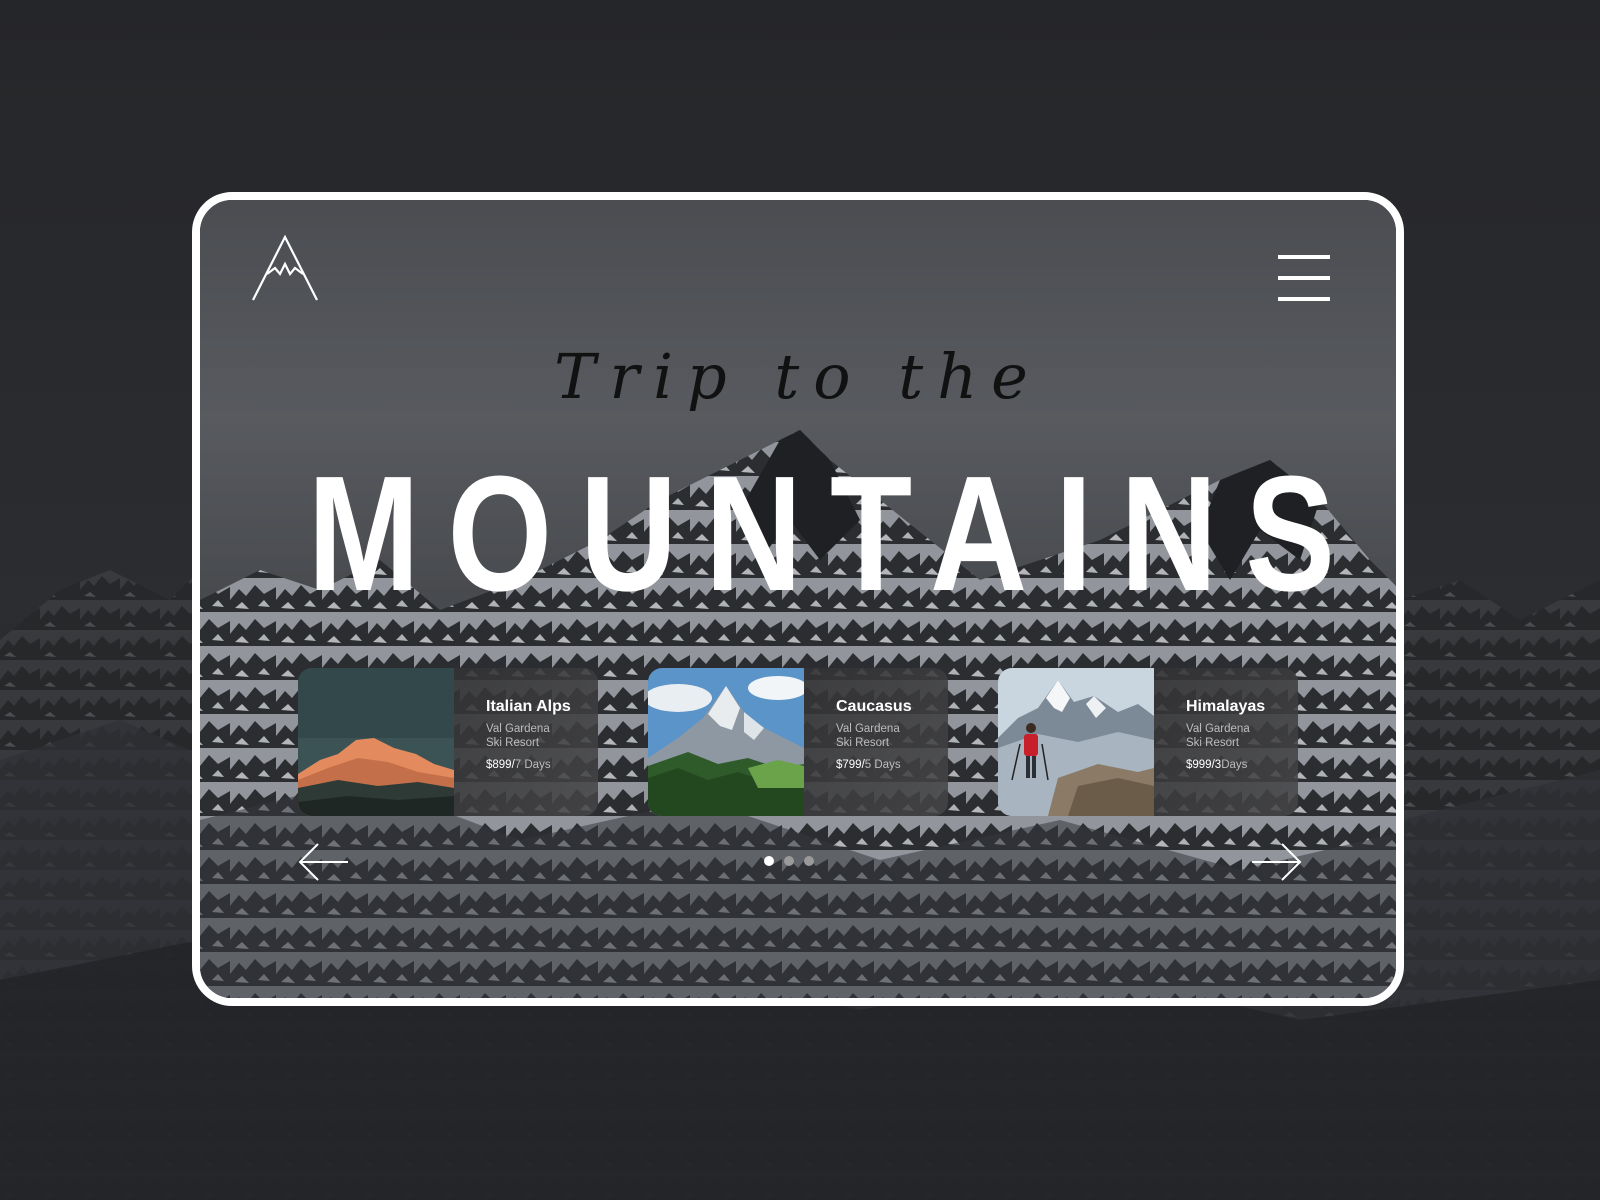 This screenshot has width=1600, height=1200. Describe the element at coordinates (532, 765) in the screenshot. I see `trip-duration: 7 Days` at that location.